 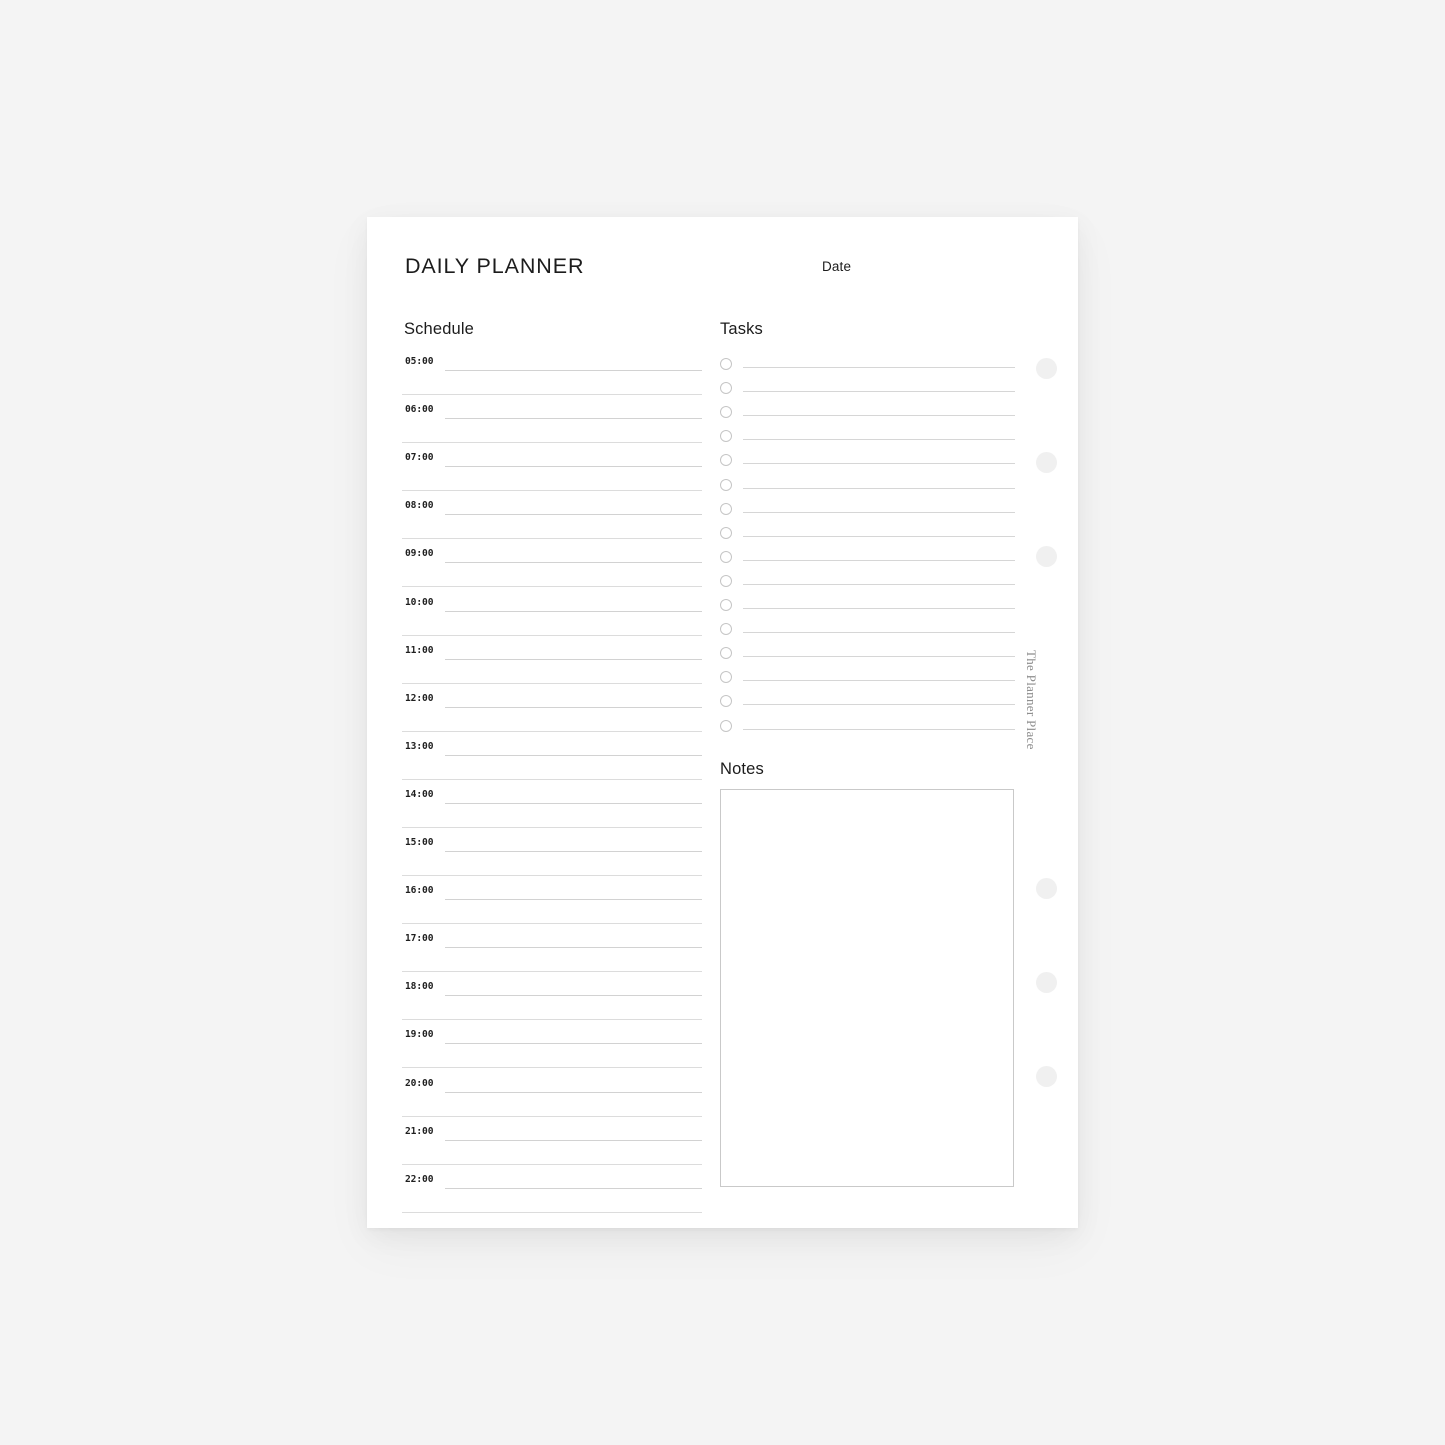 I want to click on schedule-row: 10:00, so click(x=552, y=612).